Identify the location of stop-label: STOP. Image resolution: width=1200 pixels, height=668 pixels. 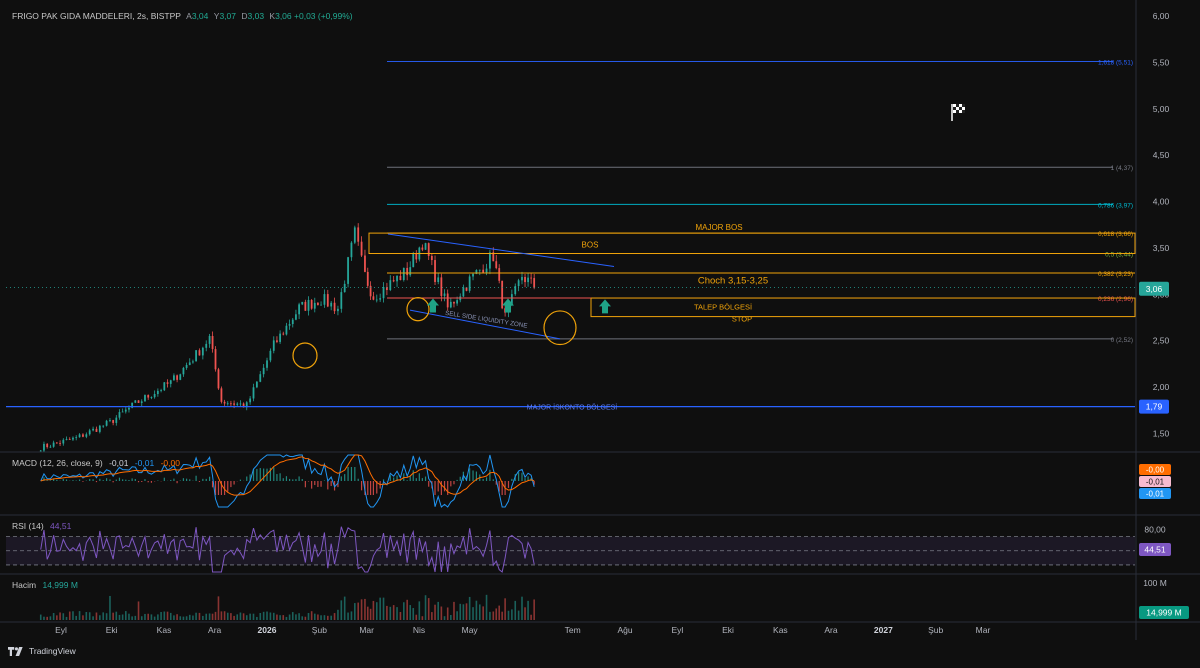
(742, 318).